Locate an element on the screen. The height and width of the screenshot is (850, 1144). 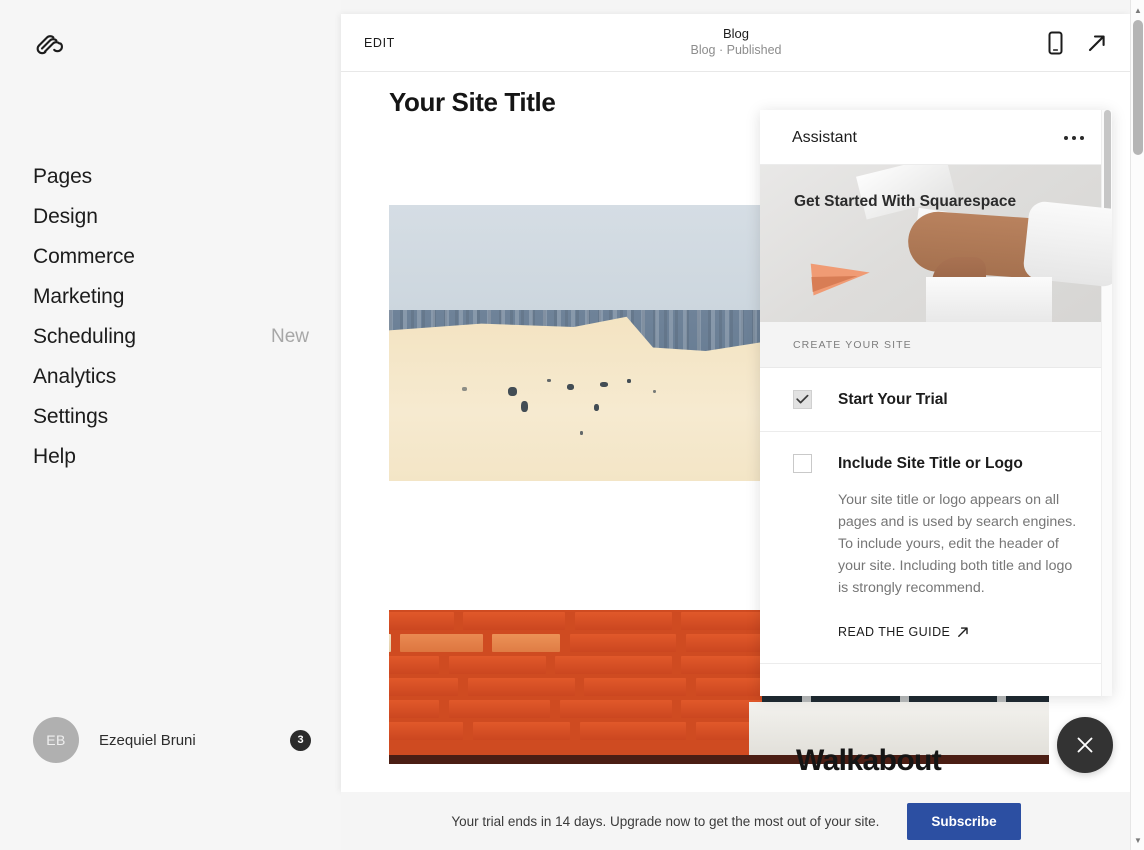
user-name: Ezequiel Bruni is located at coordinates (147, 740).